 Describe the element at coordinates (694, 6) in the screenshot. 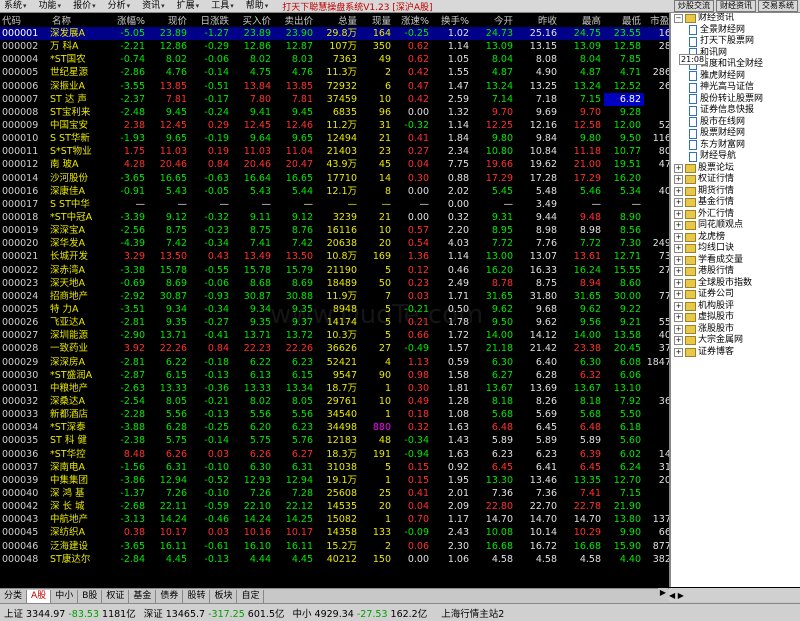

I see `top-button-0: 炒股交流` at that location.